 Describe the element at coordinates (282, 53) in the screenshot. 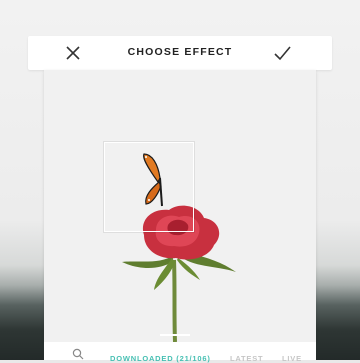

I see `checkmark-icon` at that location.